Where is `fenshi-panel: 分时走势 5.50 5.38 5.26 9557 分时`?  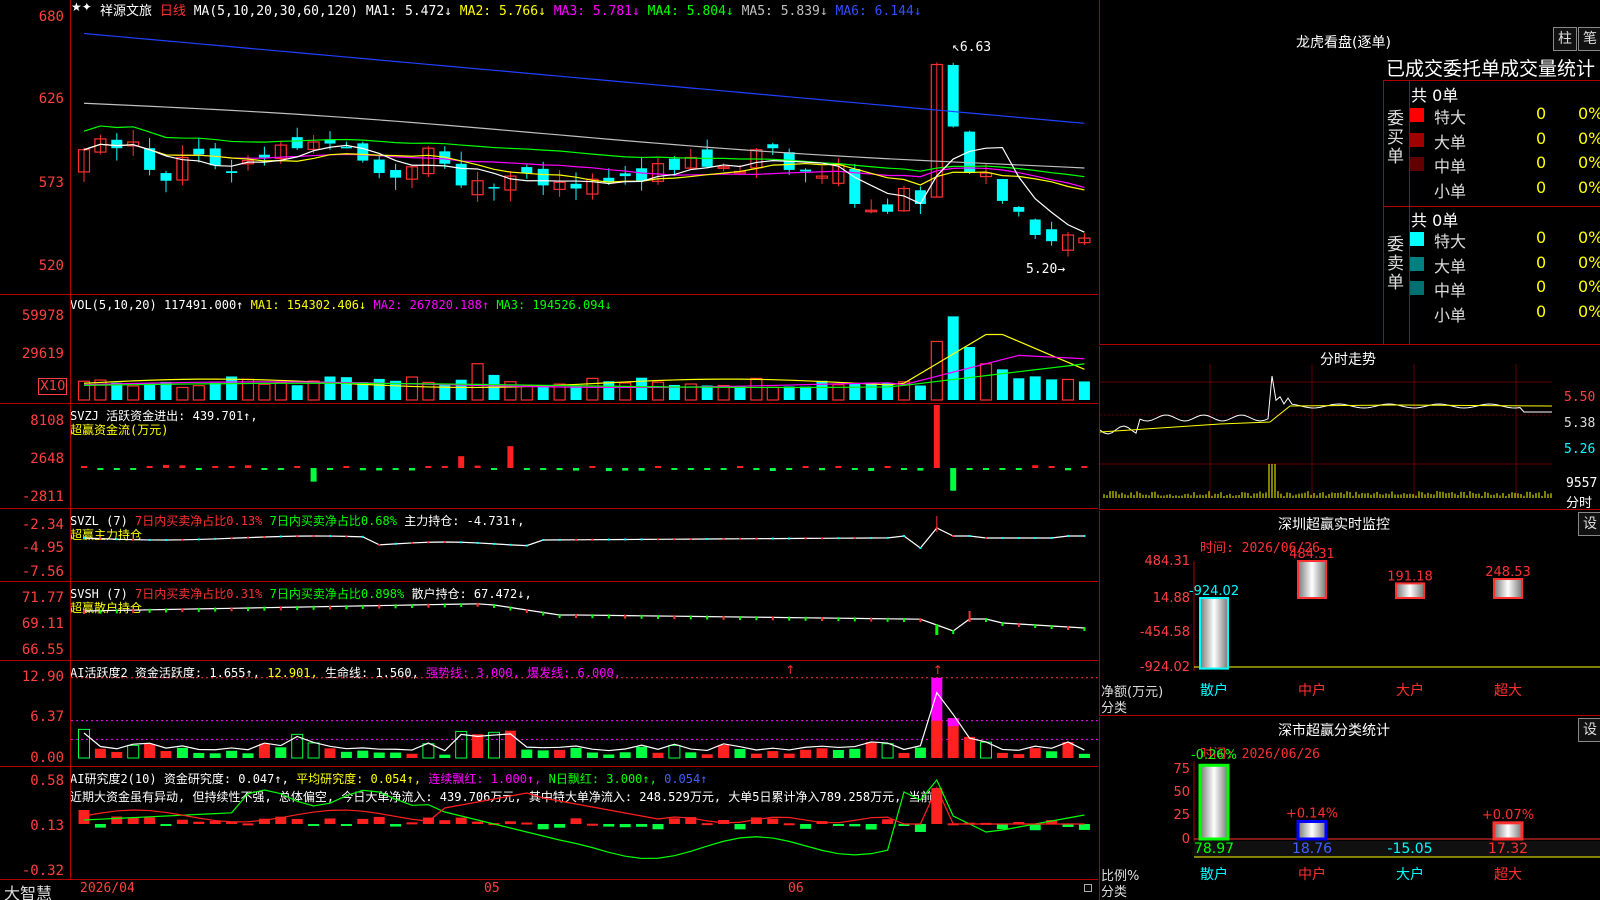 fenshi-panel: 分时走势 5.50 5.38 5.26 9557 分时 is located at coordinates (1349, 428).